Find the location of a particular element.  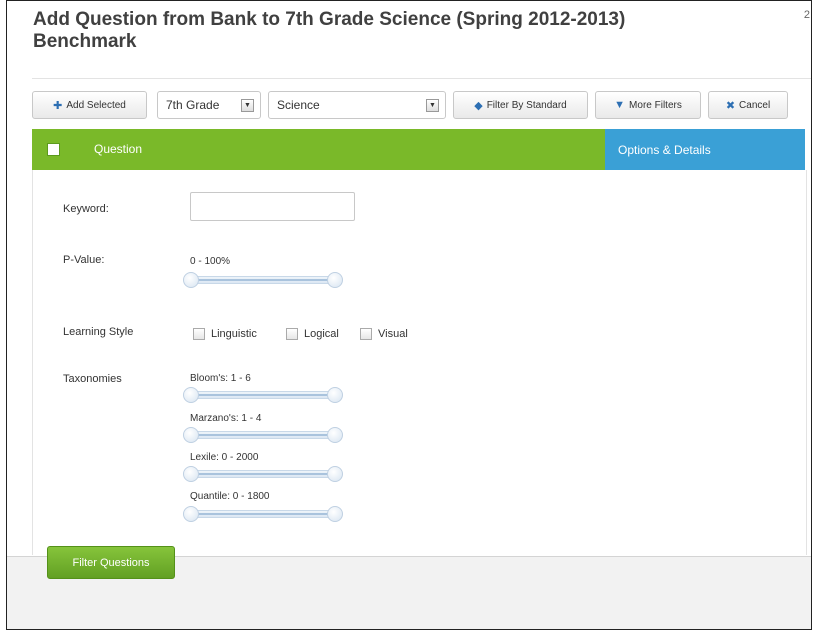

plus-icon: ✚ is located at coordinates (58, 105).